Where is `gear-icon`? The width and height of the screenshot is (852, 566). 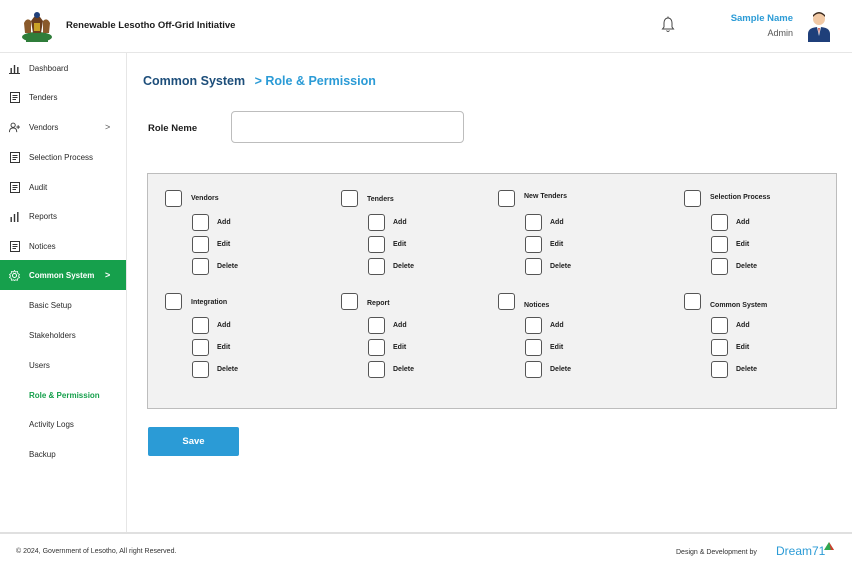
gear-icon is located at coordinates (14, 275).